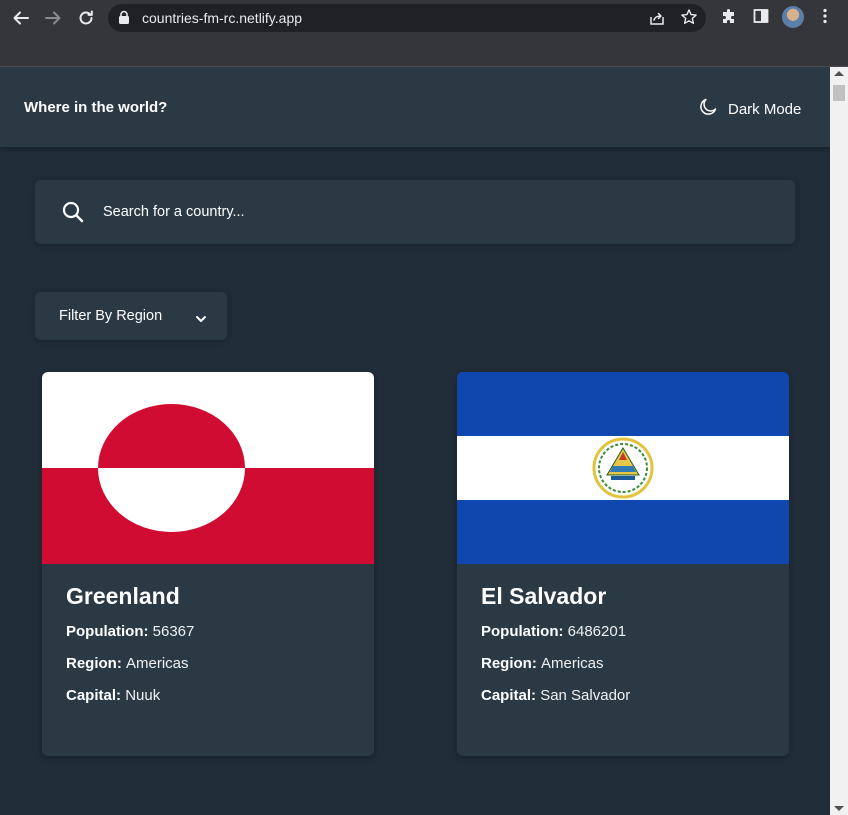 The width and height of the screenshot is (848, 815). Describe the element at coordinates (123, 596) in the screenshot. I see `country-name: Greenland` at that location.